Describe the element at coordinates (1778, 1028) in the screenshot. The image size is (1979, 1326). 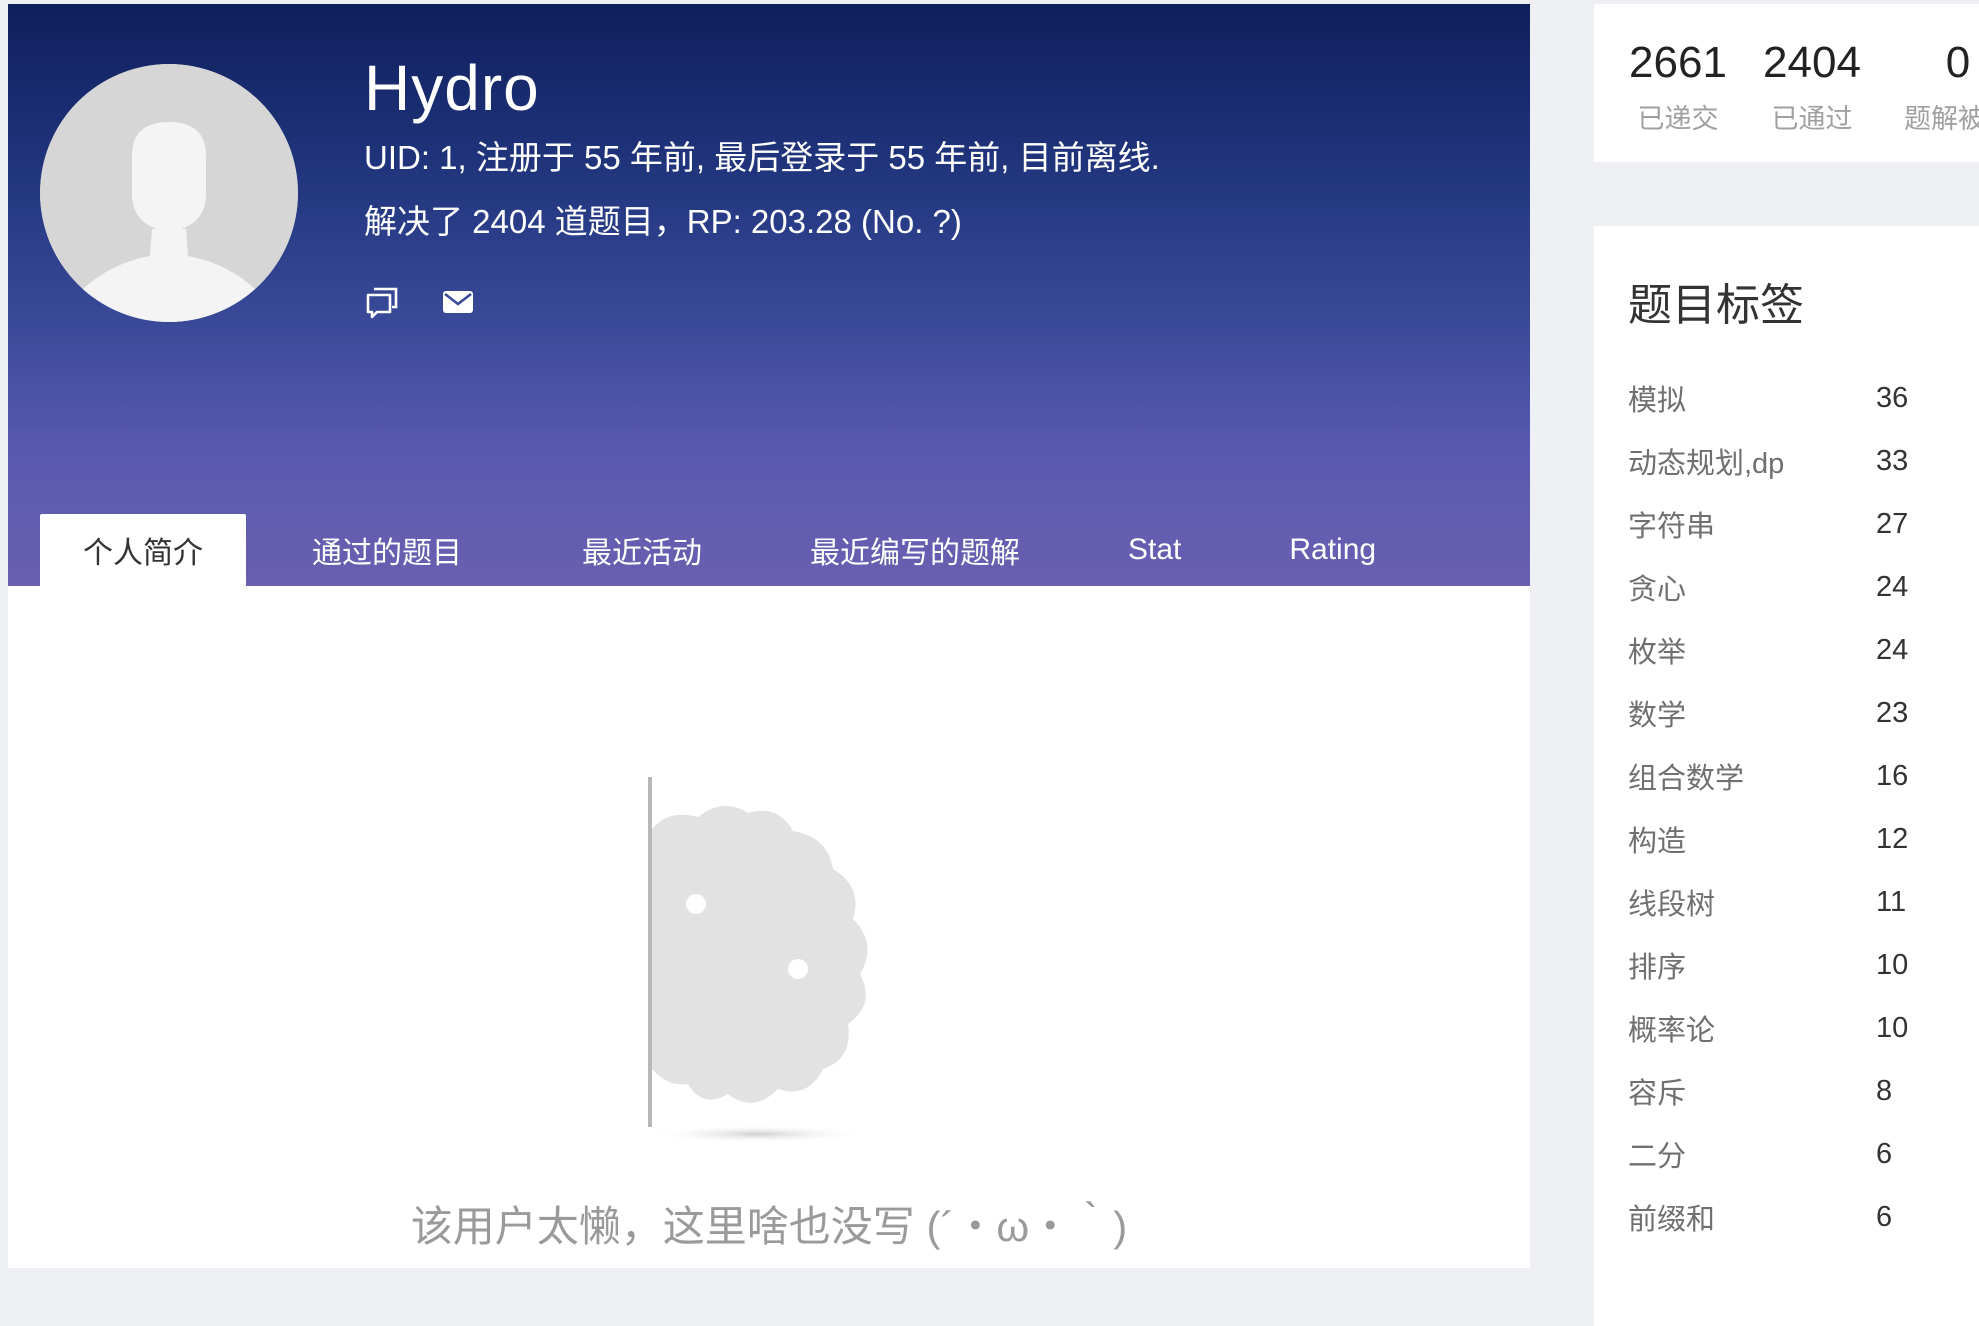
I see `tag-row: 概率论 10` at that location.